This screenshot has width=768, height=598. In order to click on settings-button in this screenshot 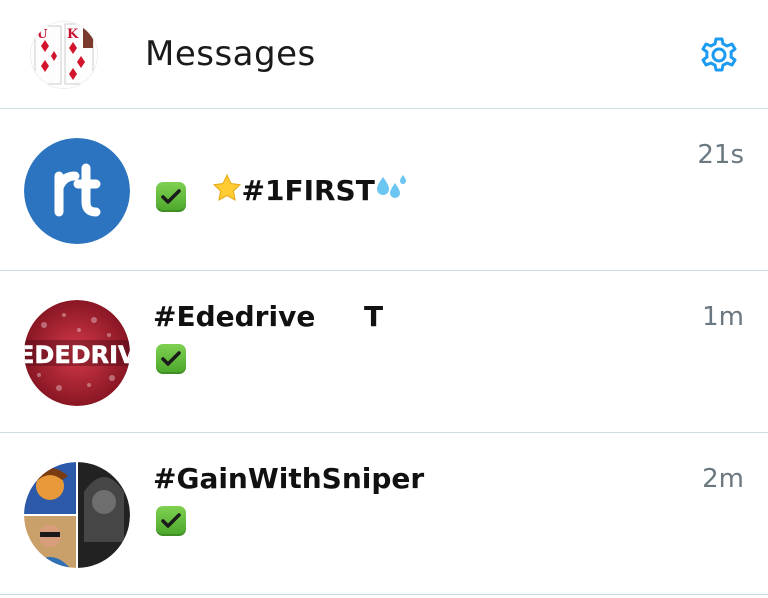, I will do `click(719, 55)`.